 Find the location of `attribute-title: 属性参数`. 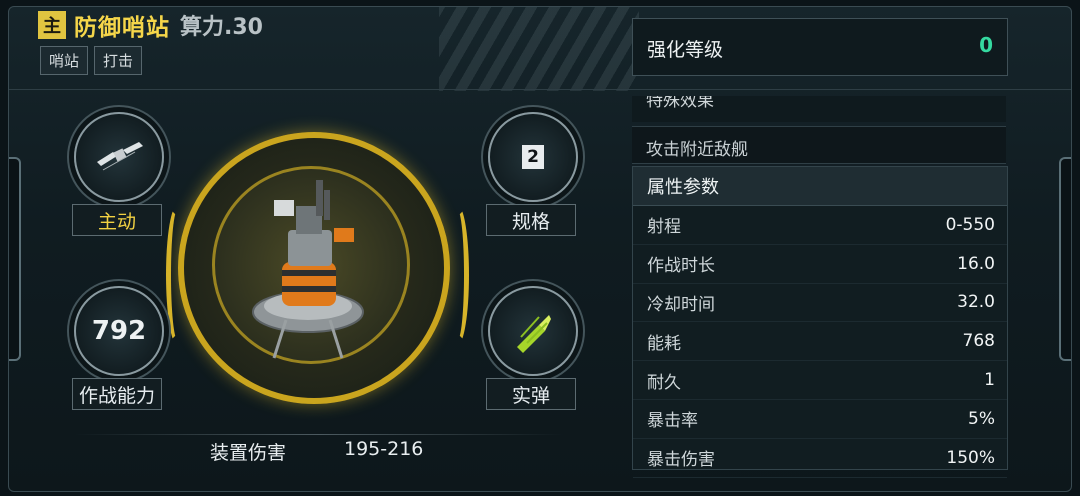

attribute-title: 属性参数 is located at coordinates (820, 186).